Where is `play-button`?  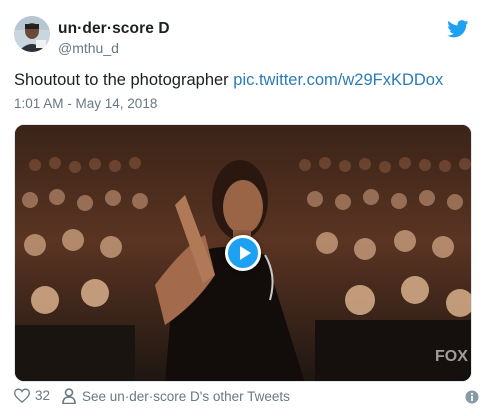 play-button is located at coordinates (243, 253).